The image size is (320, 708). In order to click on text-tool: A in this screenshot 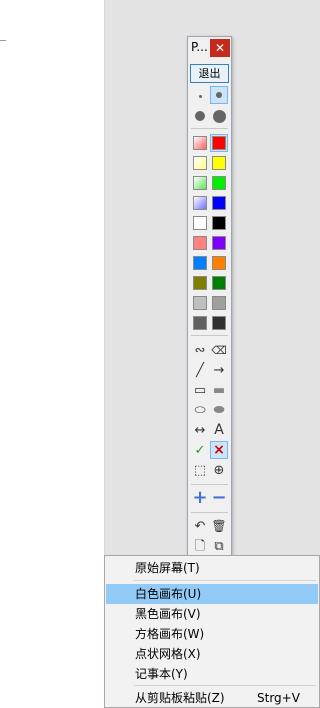, I will do `click(219, 430)`.